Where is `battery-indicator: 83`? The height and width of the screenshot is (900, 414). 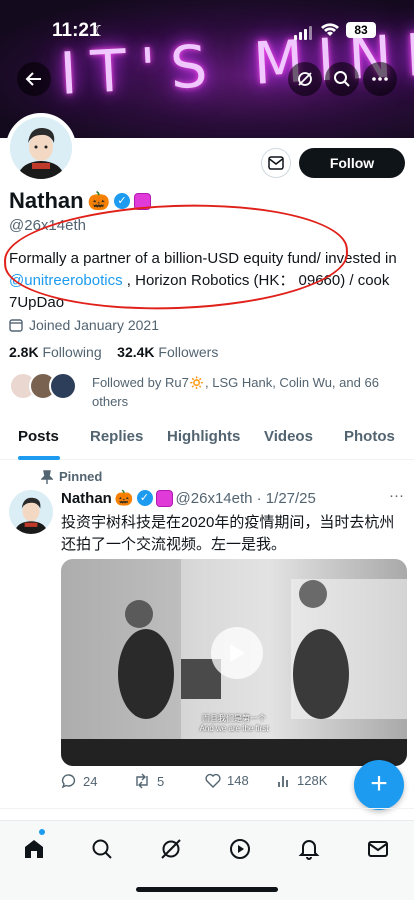
battery-indicator: 83 is located at coordinates (361, 30).